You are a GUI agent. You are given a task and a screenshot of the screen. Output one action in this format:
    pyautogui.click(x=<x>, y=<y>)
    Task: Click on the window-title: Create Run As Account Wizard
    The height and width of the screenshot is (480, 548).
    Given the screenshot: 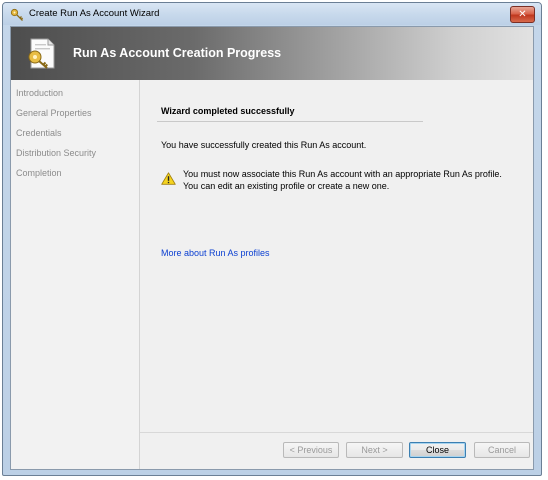 What is the action you would take?
    pyautogui.click(x=94, y=13)
    